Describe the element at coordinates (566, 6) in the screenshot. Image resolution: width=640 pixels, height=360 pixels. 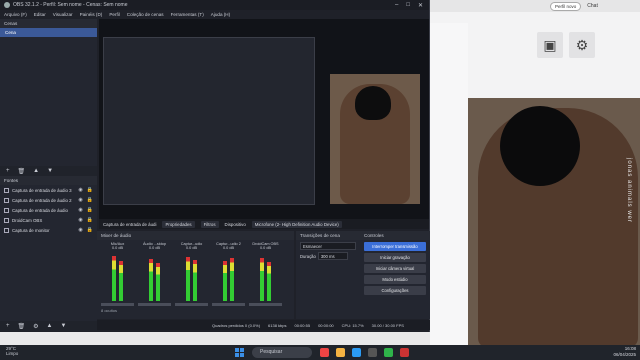
I see `profile-button: Perfil novo` at that location.